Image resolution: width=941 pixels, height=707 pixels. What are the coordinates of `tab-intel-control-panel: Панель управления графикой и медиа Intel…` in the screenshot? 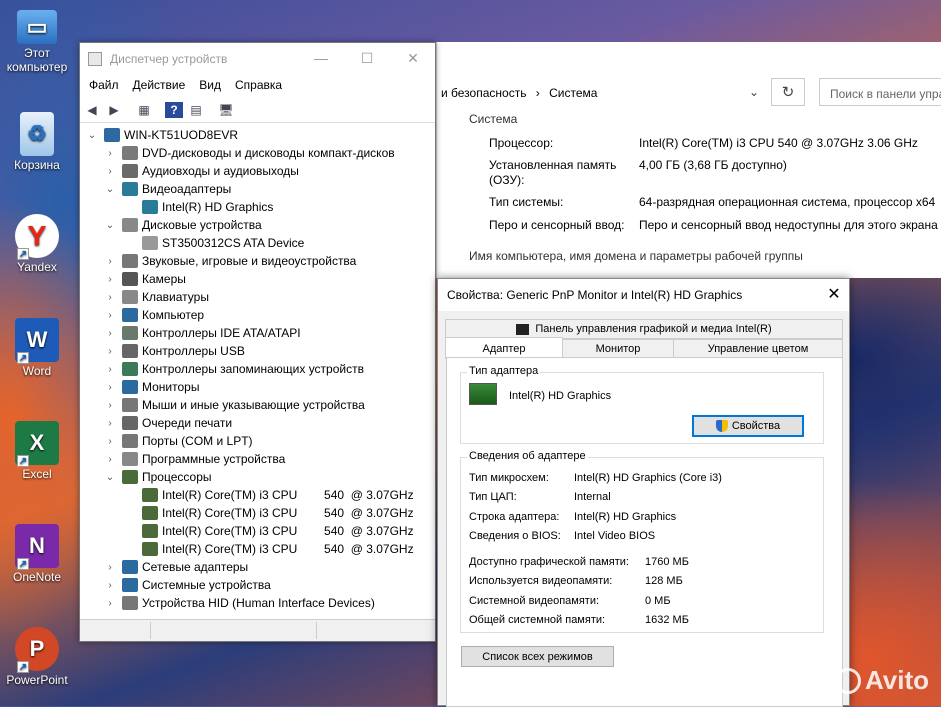 It's located at (644, 329).